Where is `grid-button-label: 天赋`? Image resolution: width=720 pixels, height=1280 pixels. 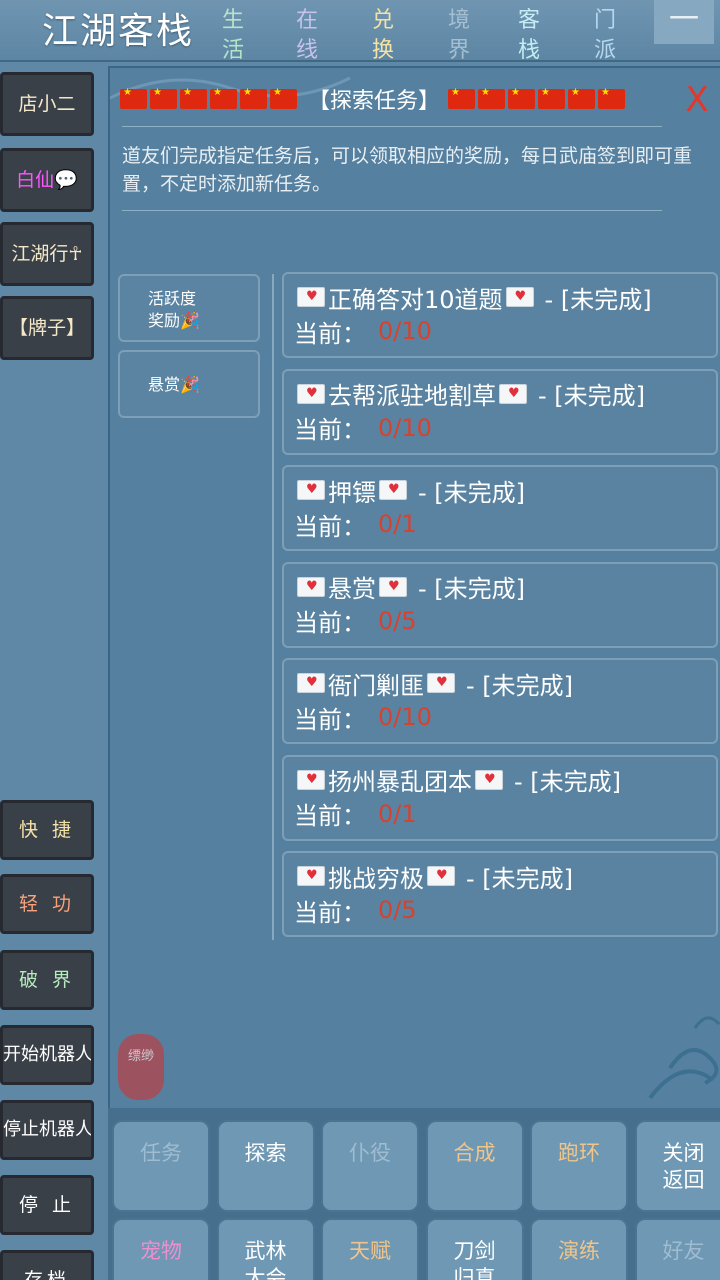
grid-button-label: 天赋 is located at coordinates (370, 1251).